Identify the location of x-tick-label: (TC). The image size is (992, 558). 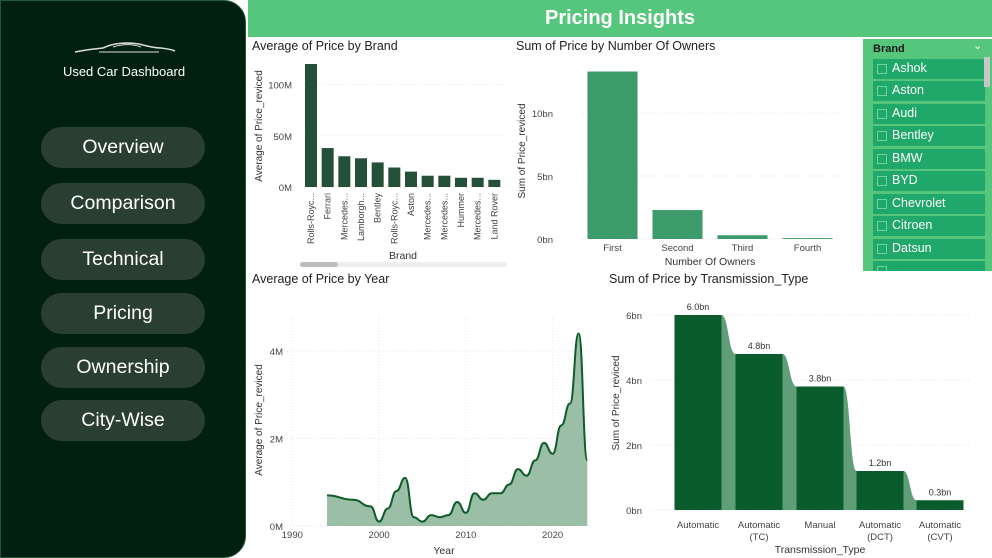
(759, 537).